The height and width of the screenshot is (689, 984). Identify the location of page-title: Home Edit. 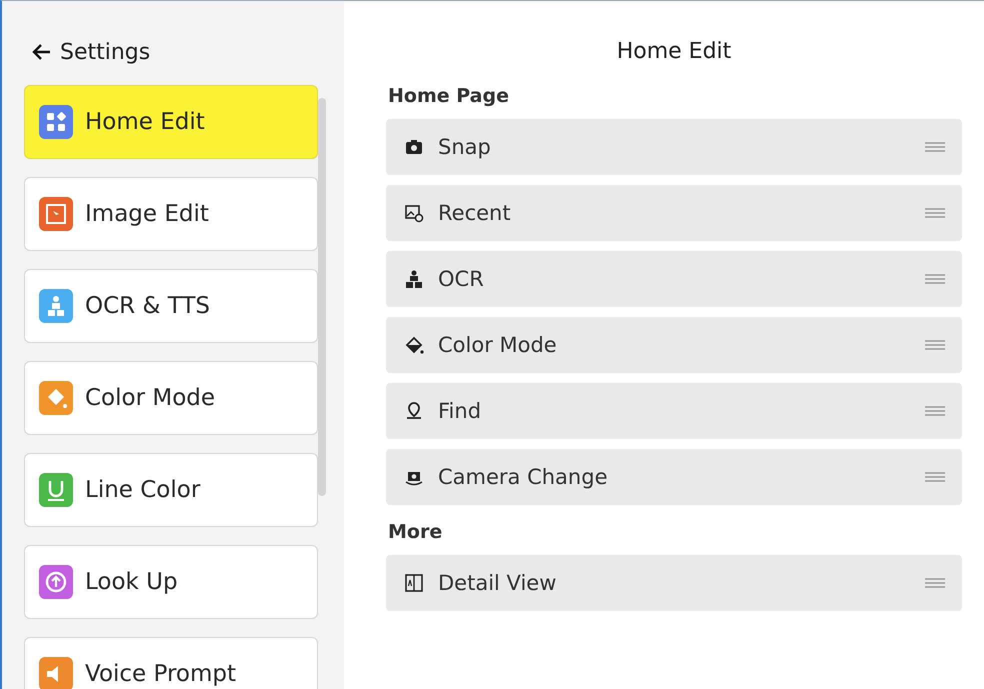
(674, 52).